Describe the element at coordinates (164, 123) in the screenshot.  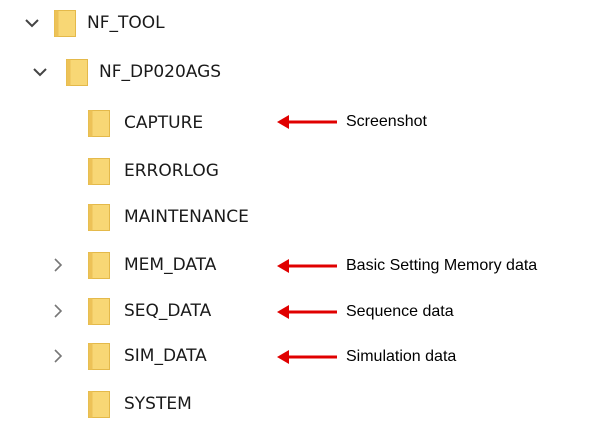
I see `tree-node-label: CAPTURE` at that location.